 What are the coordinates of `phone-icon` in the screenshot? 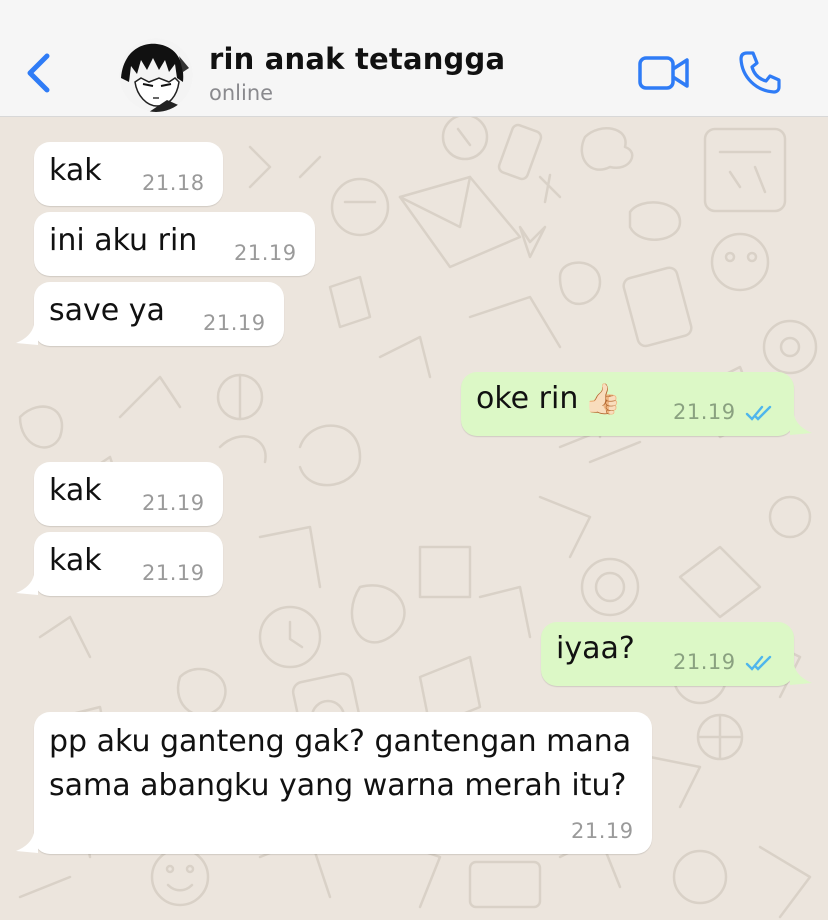 It's located at (760, 72).